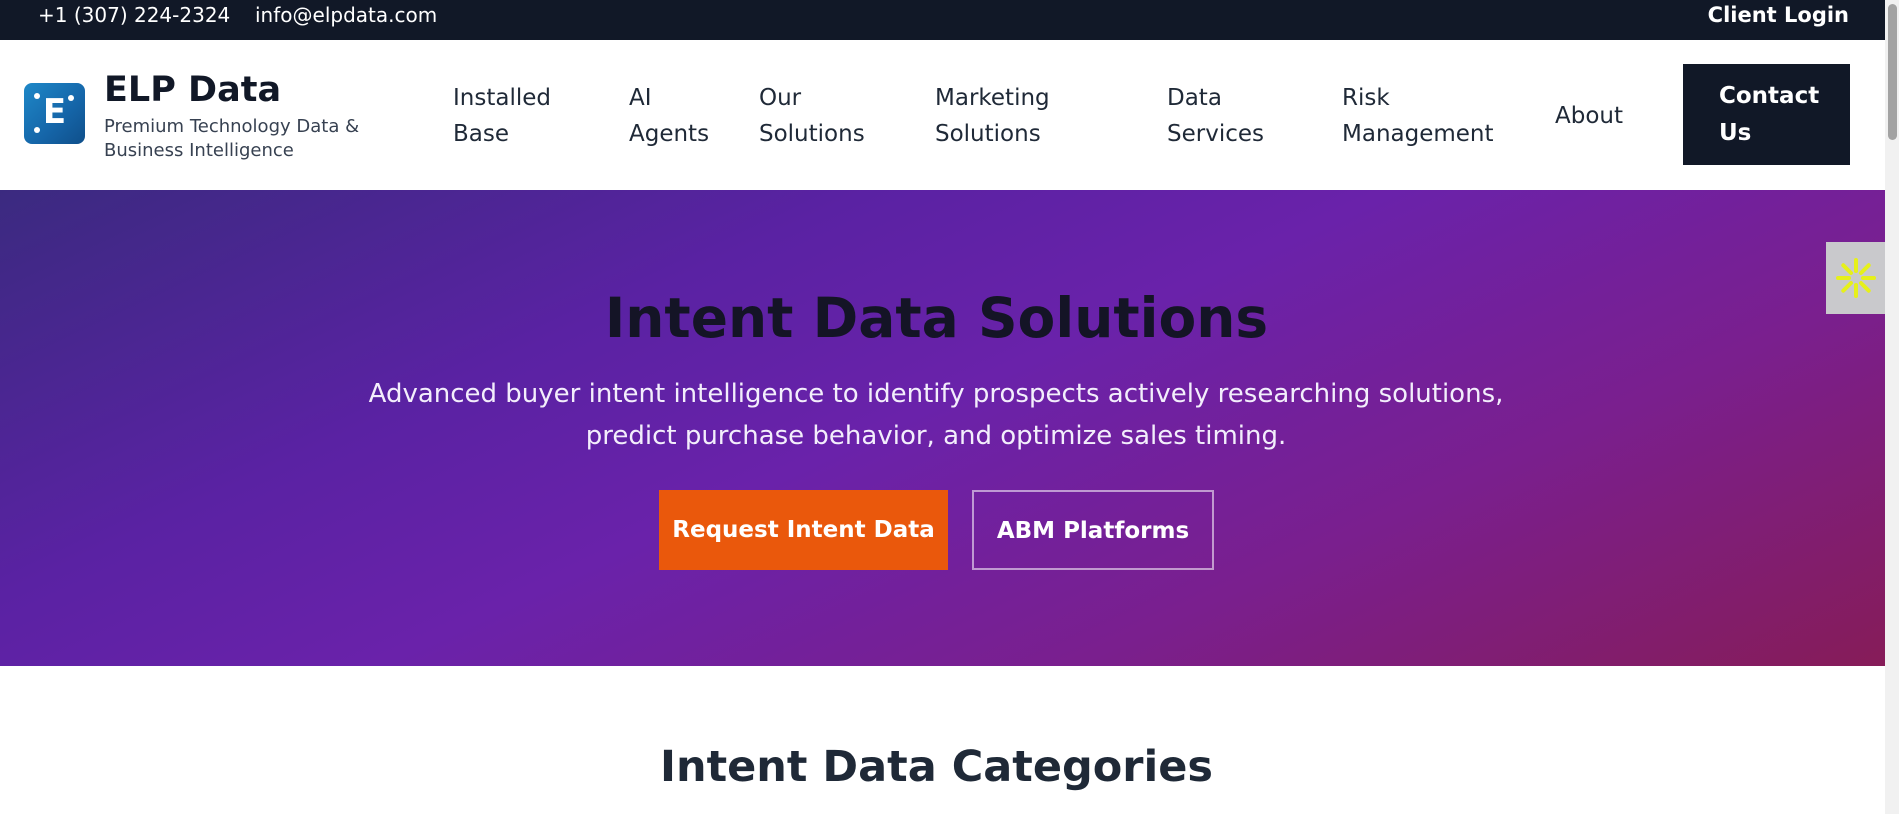  I want to click on email-link: info@elpdata.com, so click(346, 15).